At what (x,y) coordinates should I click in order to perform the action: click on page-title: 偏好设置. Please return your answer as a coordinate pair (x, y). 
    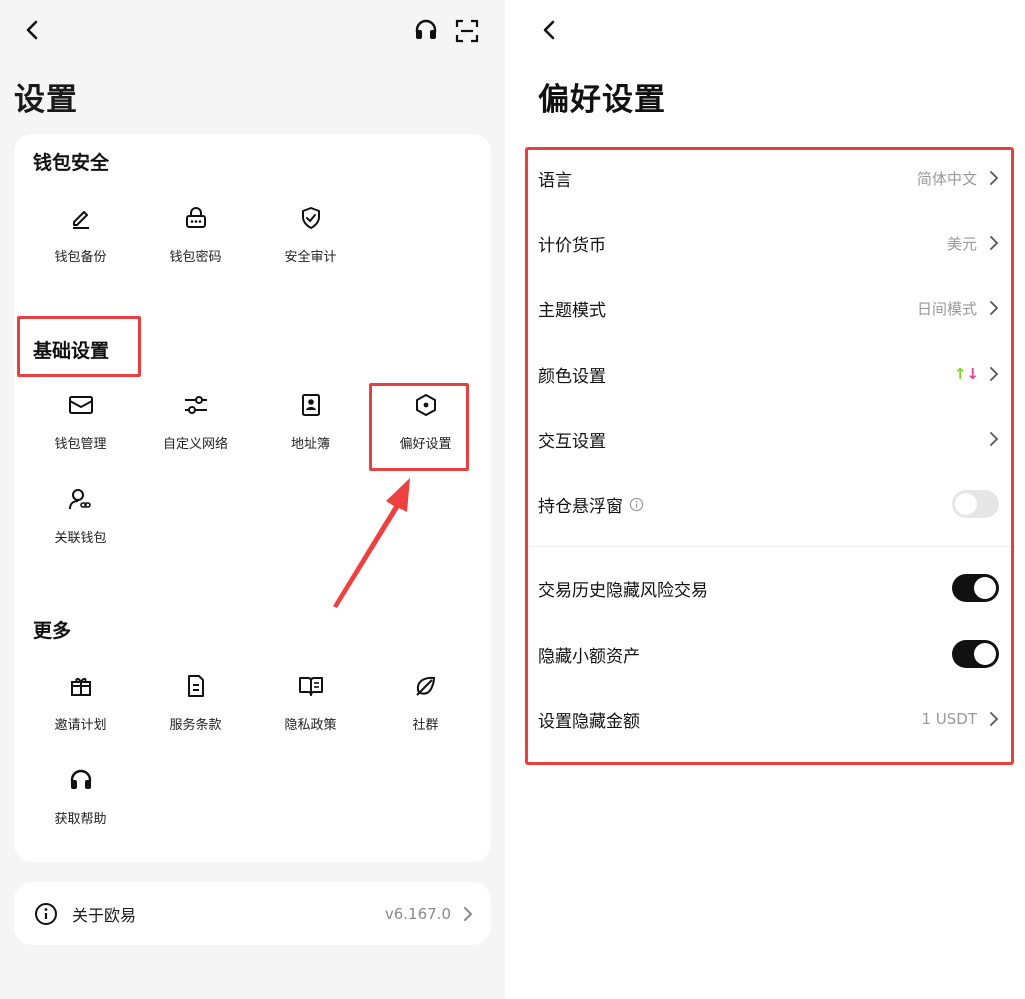
    Looking at the image, I should click on (602, 100).